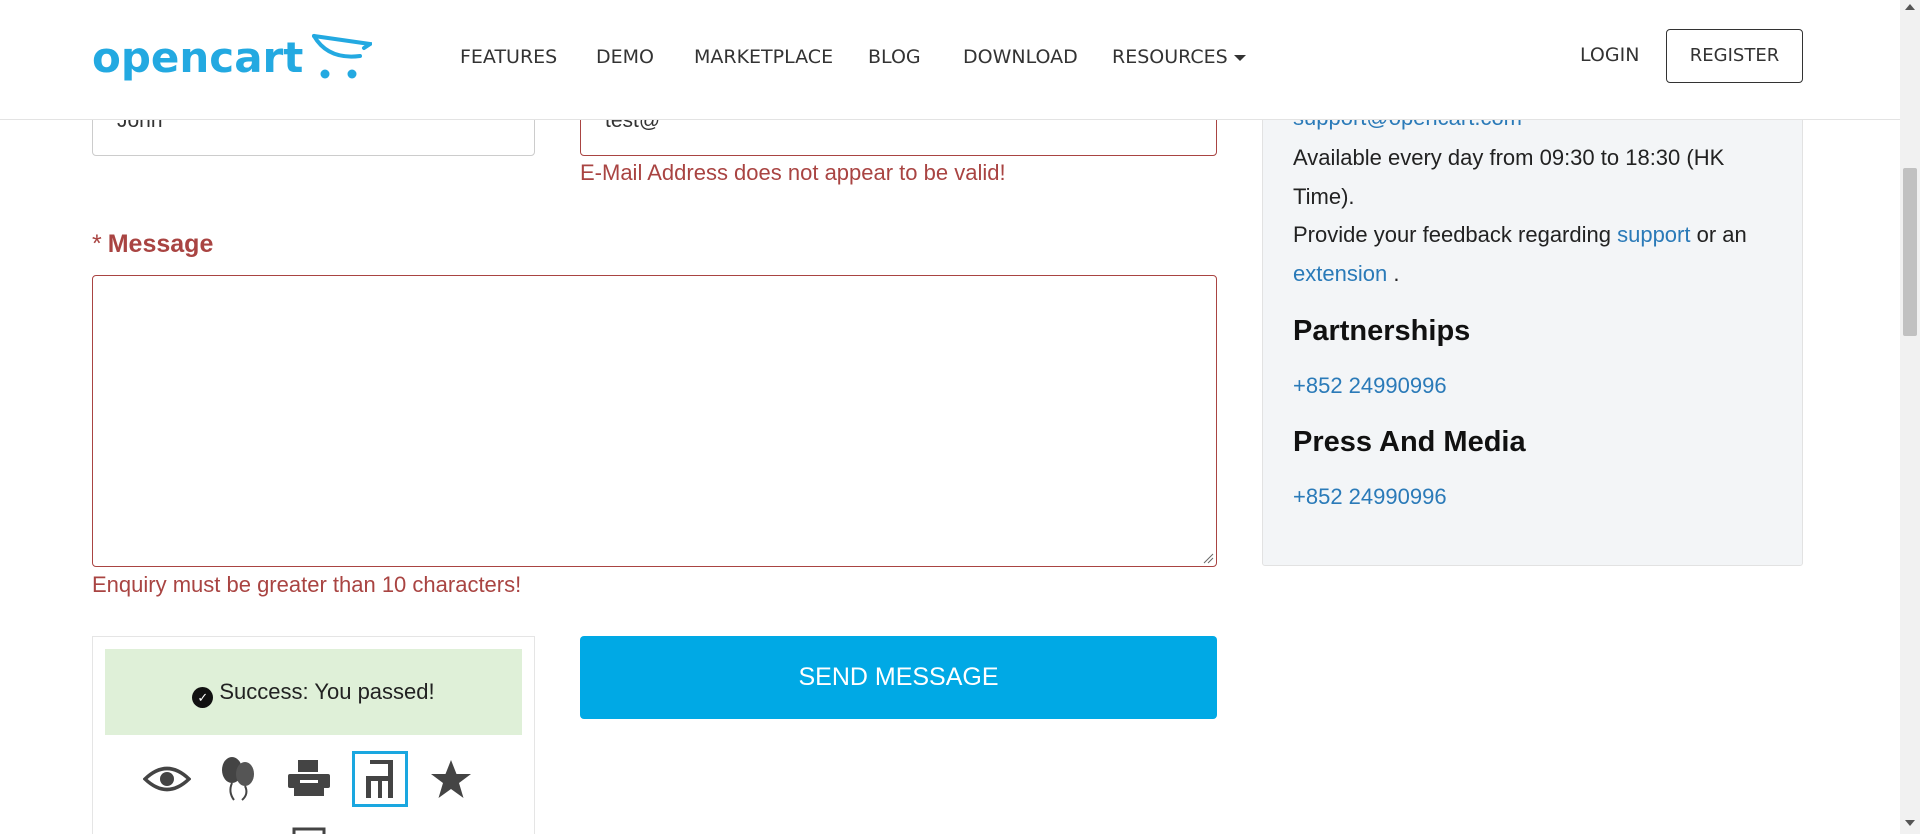 The image size is (1920, 834). I want to click on nav-marketplace: MARKETPLACE, so click(763, 57).